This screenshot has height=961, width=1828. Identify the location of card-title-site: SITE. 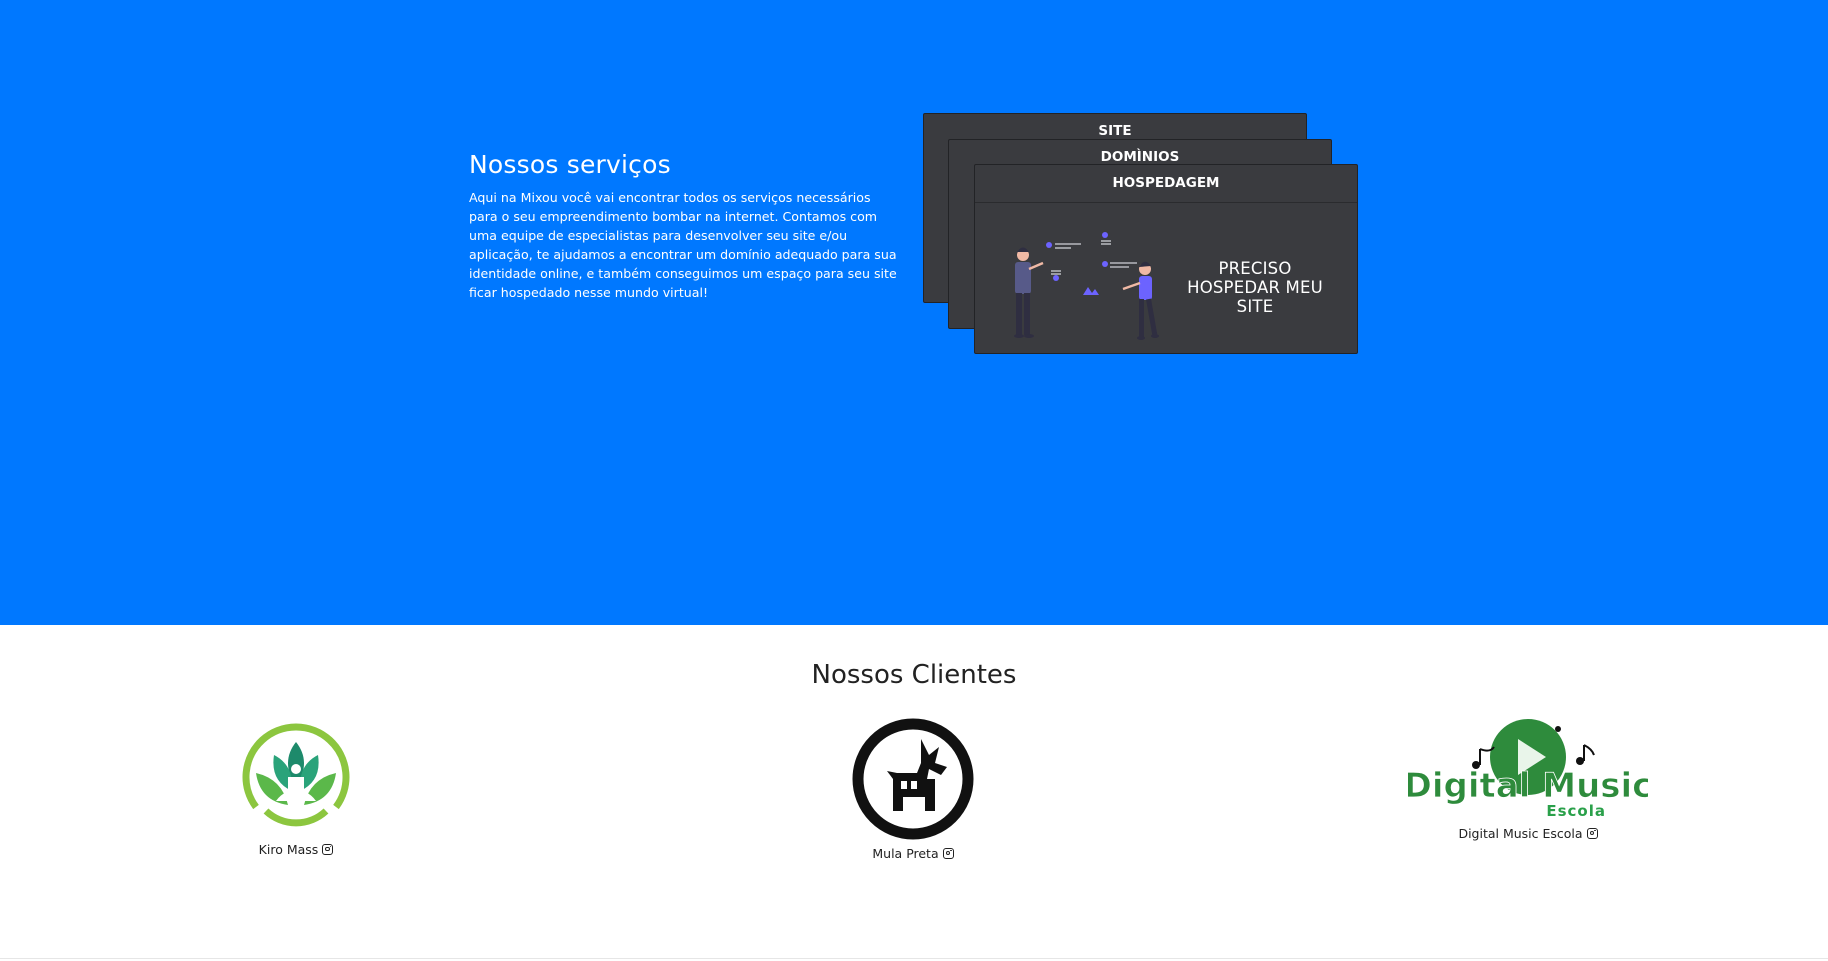
(1115, 131).